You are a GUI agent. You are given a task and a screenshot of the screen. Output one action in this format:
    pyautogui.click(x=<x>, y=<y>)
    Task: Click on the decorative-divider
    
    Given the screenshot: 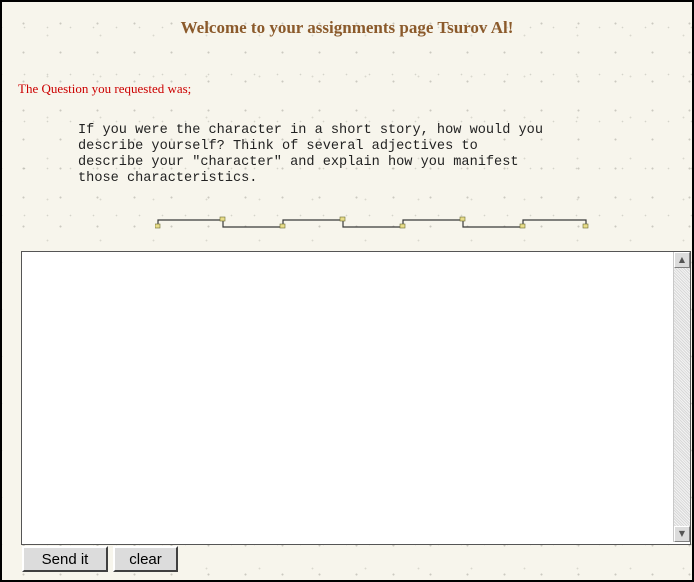 What is the action you would take?
    pyautogui.click(x=372, y=222)
    